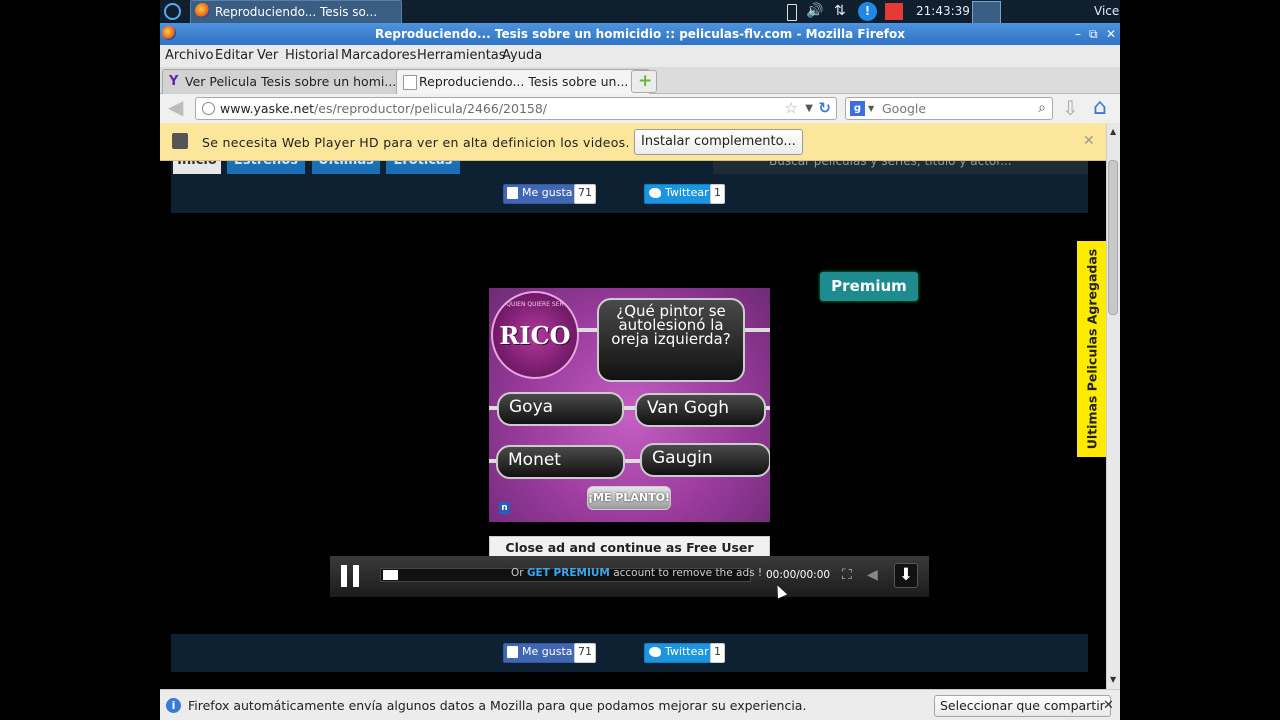 The height and width of the screenshot is (720, 1280). What do you see at coordinates (410, 82) in the screenshot?
I see `page-favicon-icon` at bounding box center [410, 82].